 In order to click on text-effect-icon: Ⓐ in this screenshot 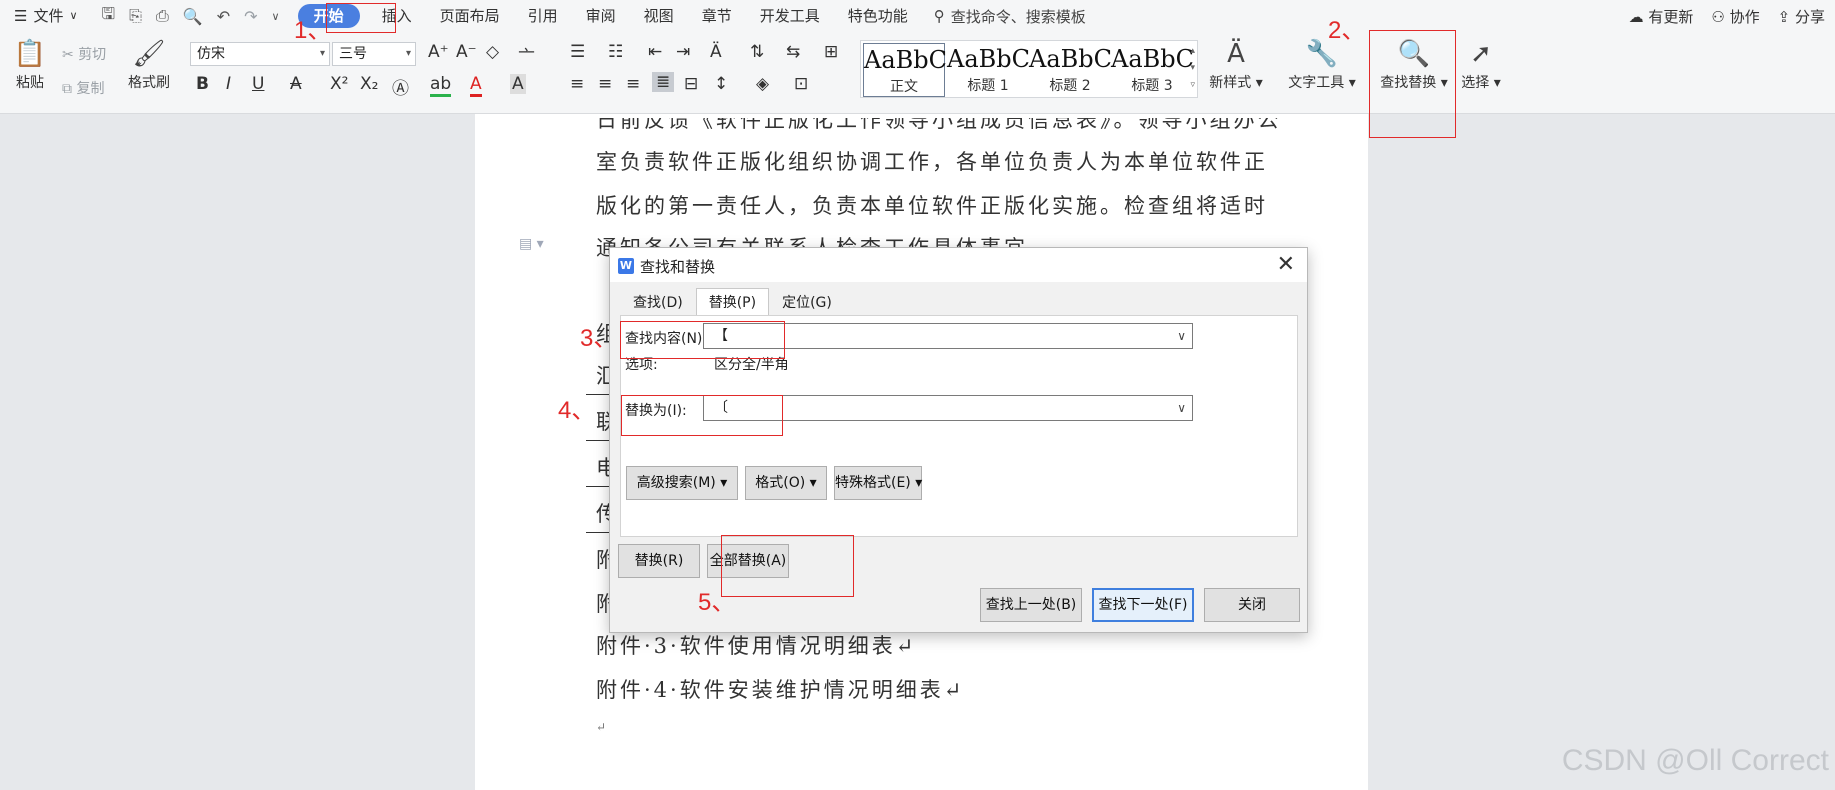, I will do `click(400, 86)`.